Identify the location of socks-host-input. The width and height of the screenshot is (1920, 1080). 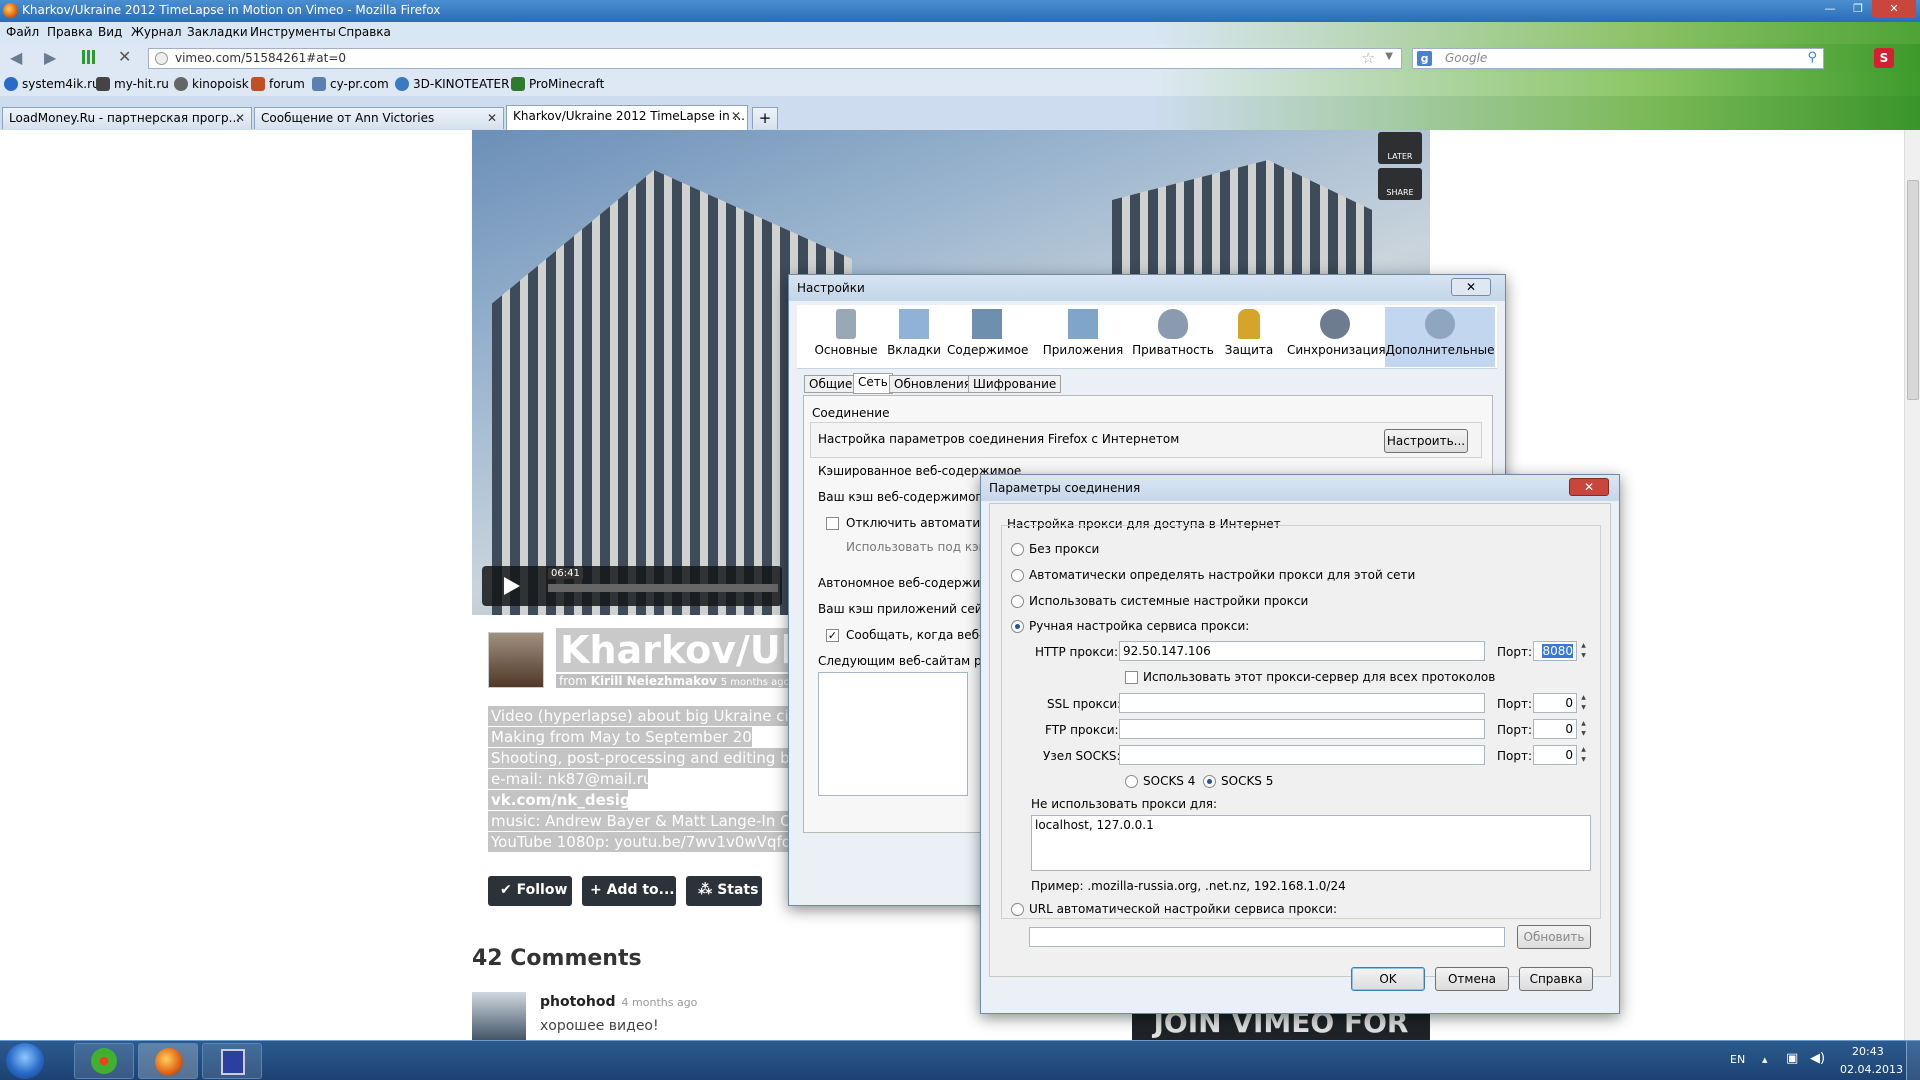
(1302, 755).